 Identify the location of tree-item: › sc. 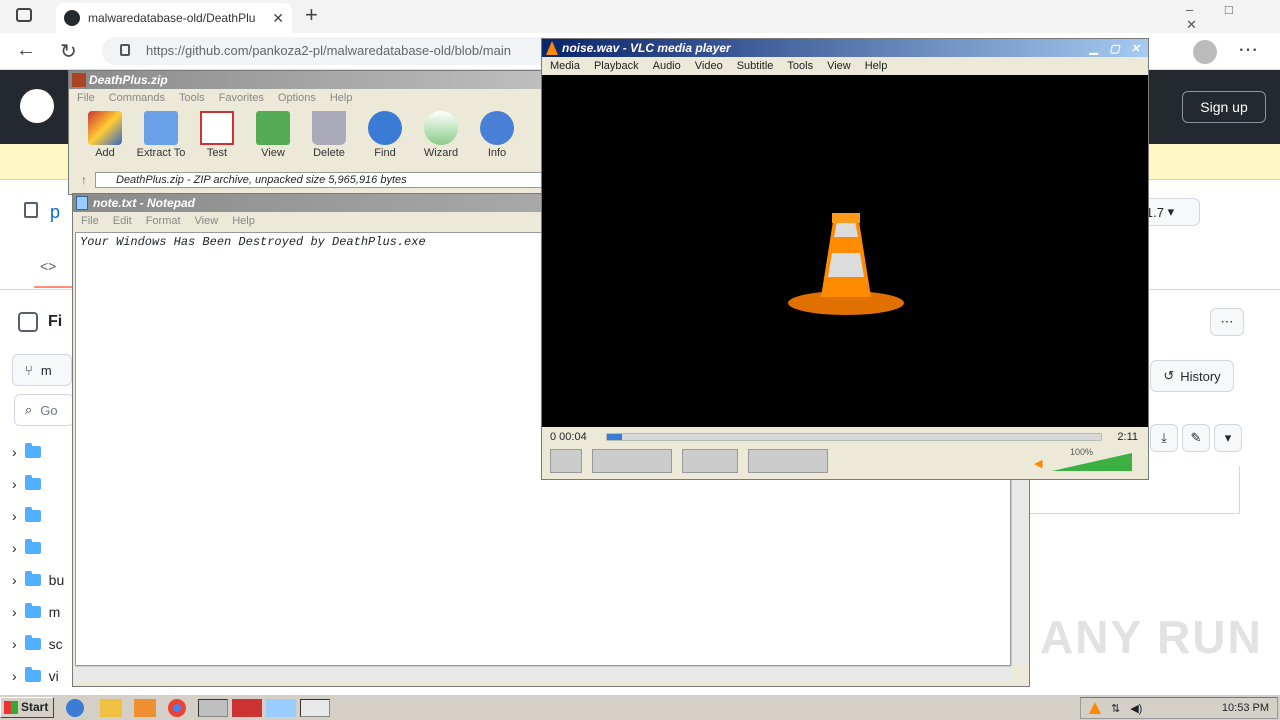
(44, 644).